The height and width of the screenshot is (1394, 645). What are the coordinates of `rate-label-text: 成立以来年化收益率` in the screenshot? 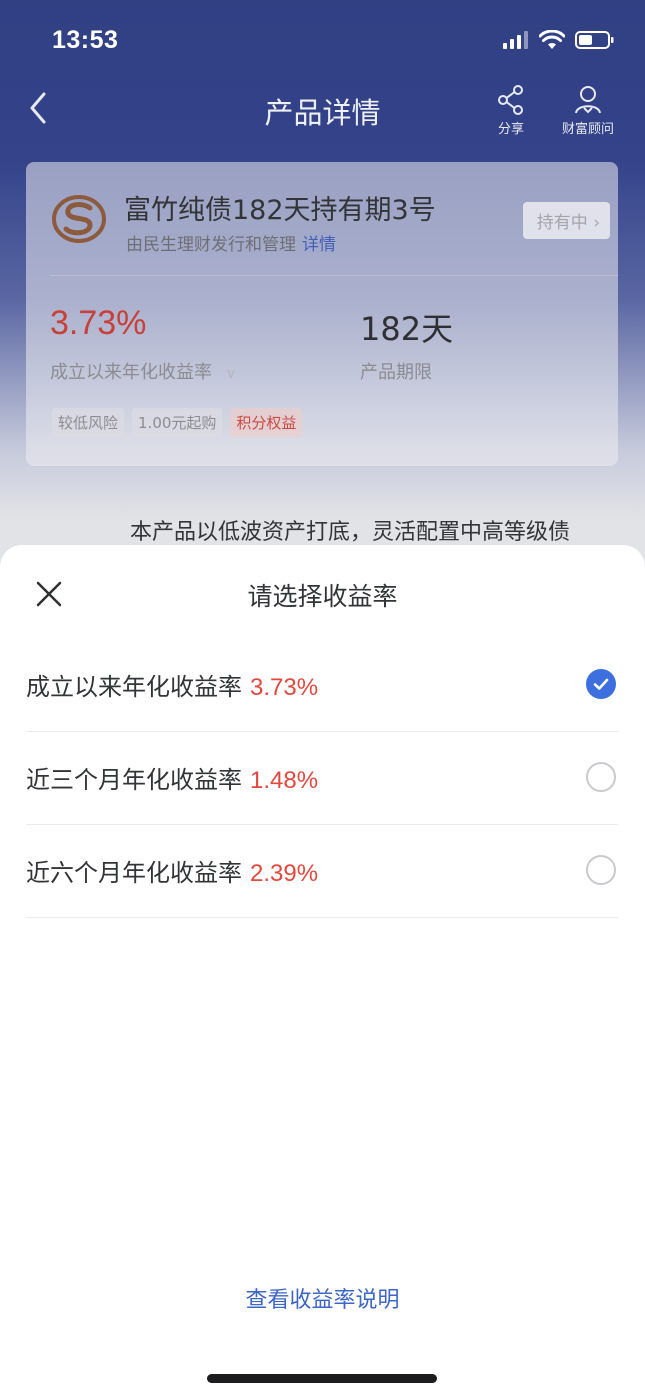 It's located at (131, 372).